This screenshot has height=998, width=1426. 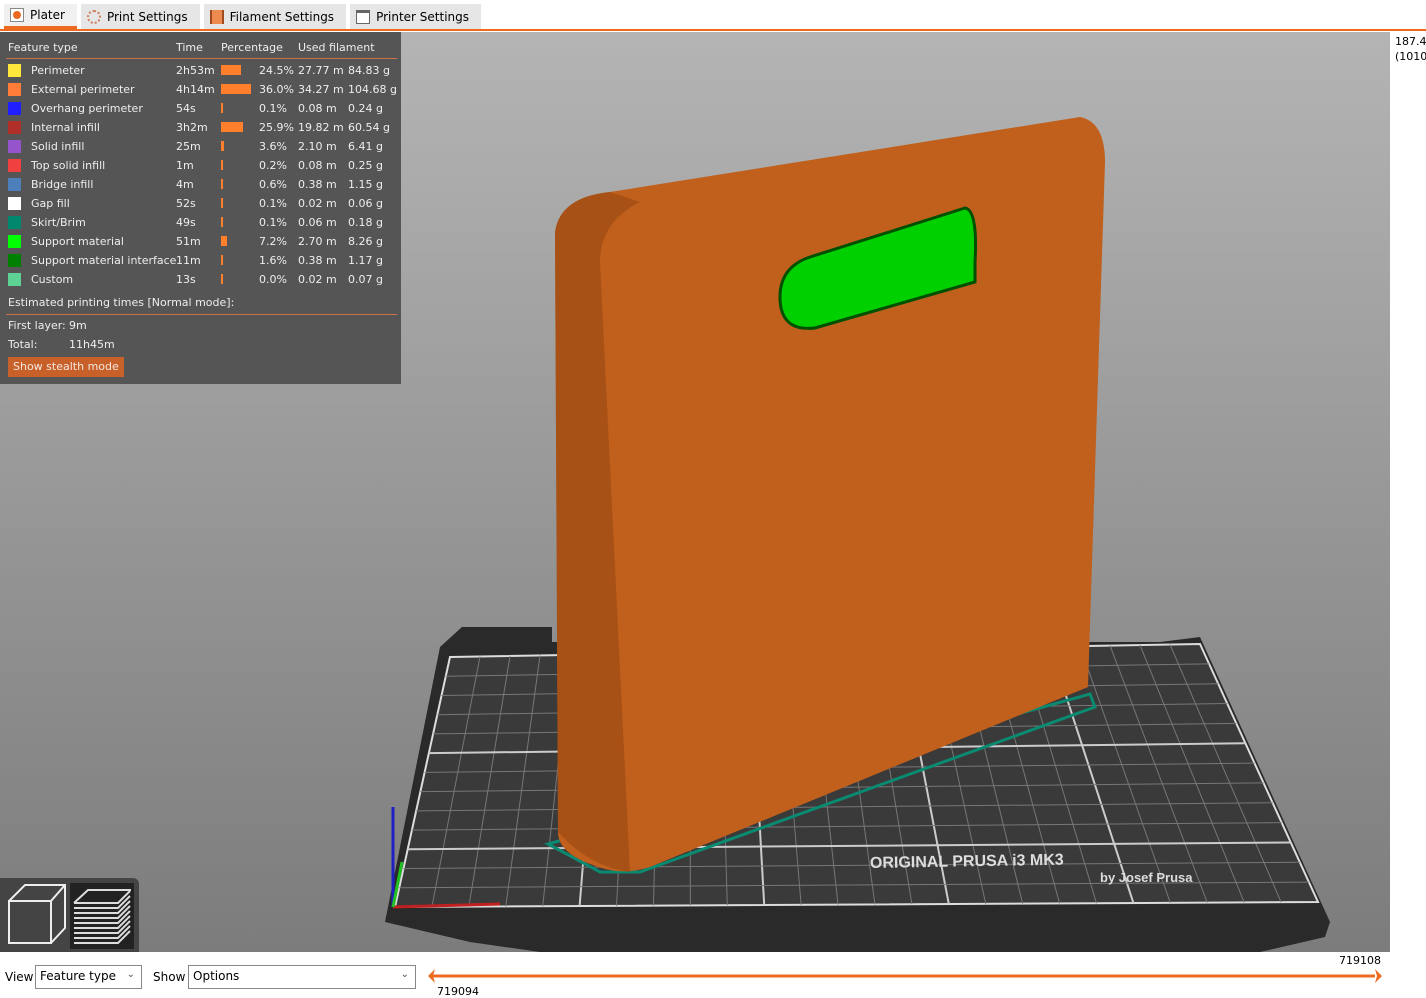 What do you see at coordinates (69, 915) in the screenshot?
I see `view-toolbar` at bounding box center [69, 915].